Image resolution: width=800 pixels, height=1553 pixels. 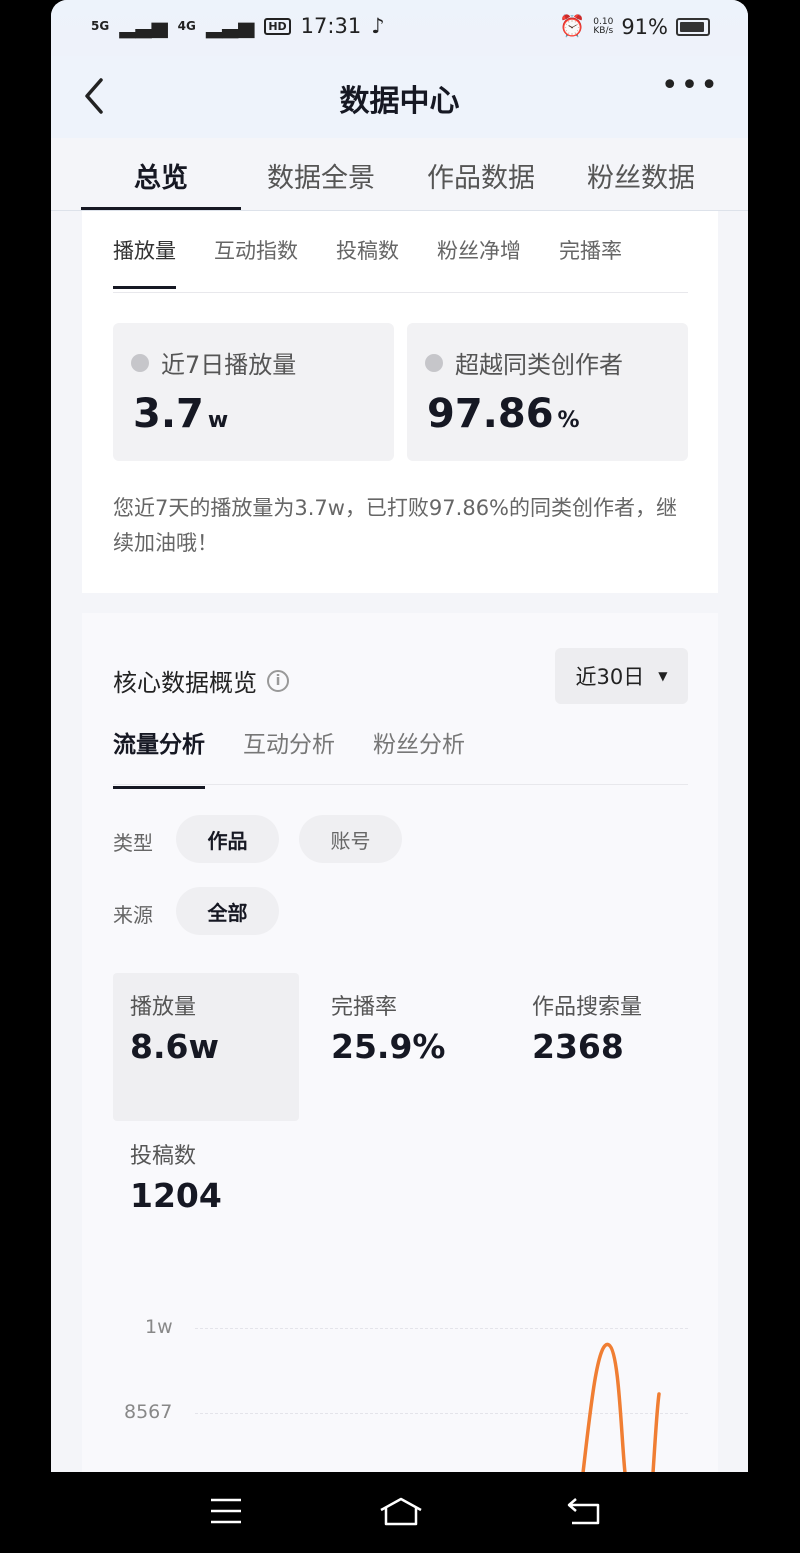 I want to click on subtab-submissions: 投稿数, so click(x=367, y=262).